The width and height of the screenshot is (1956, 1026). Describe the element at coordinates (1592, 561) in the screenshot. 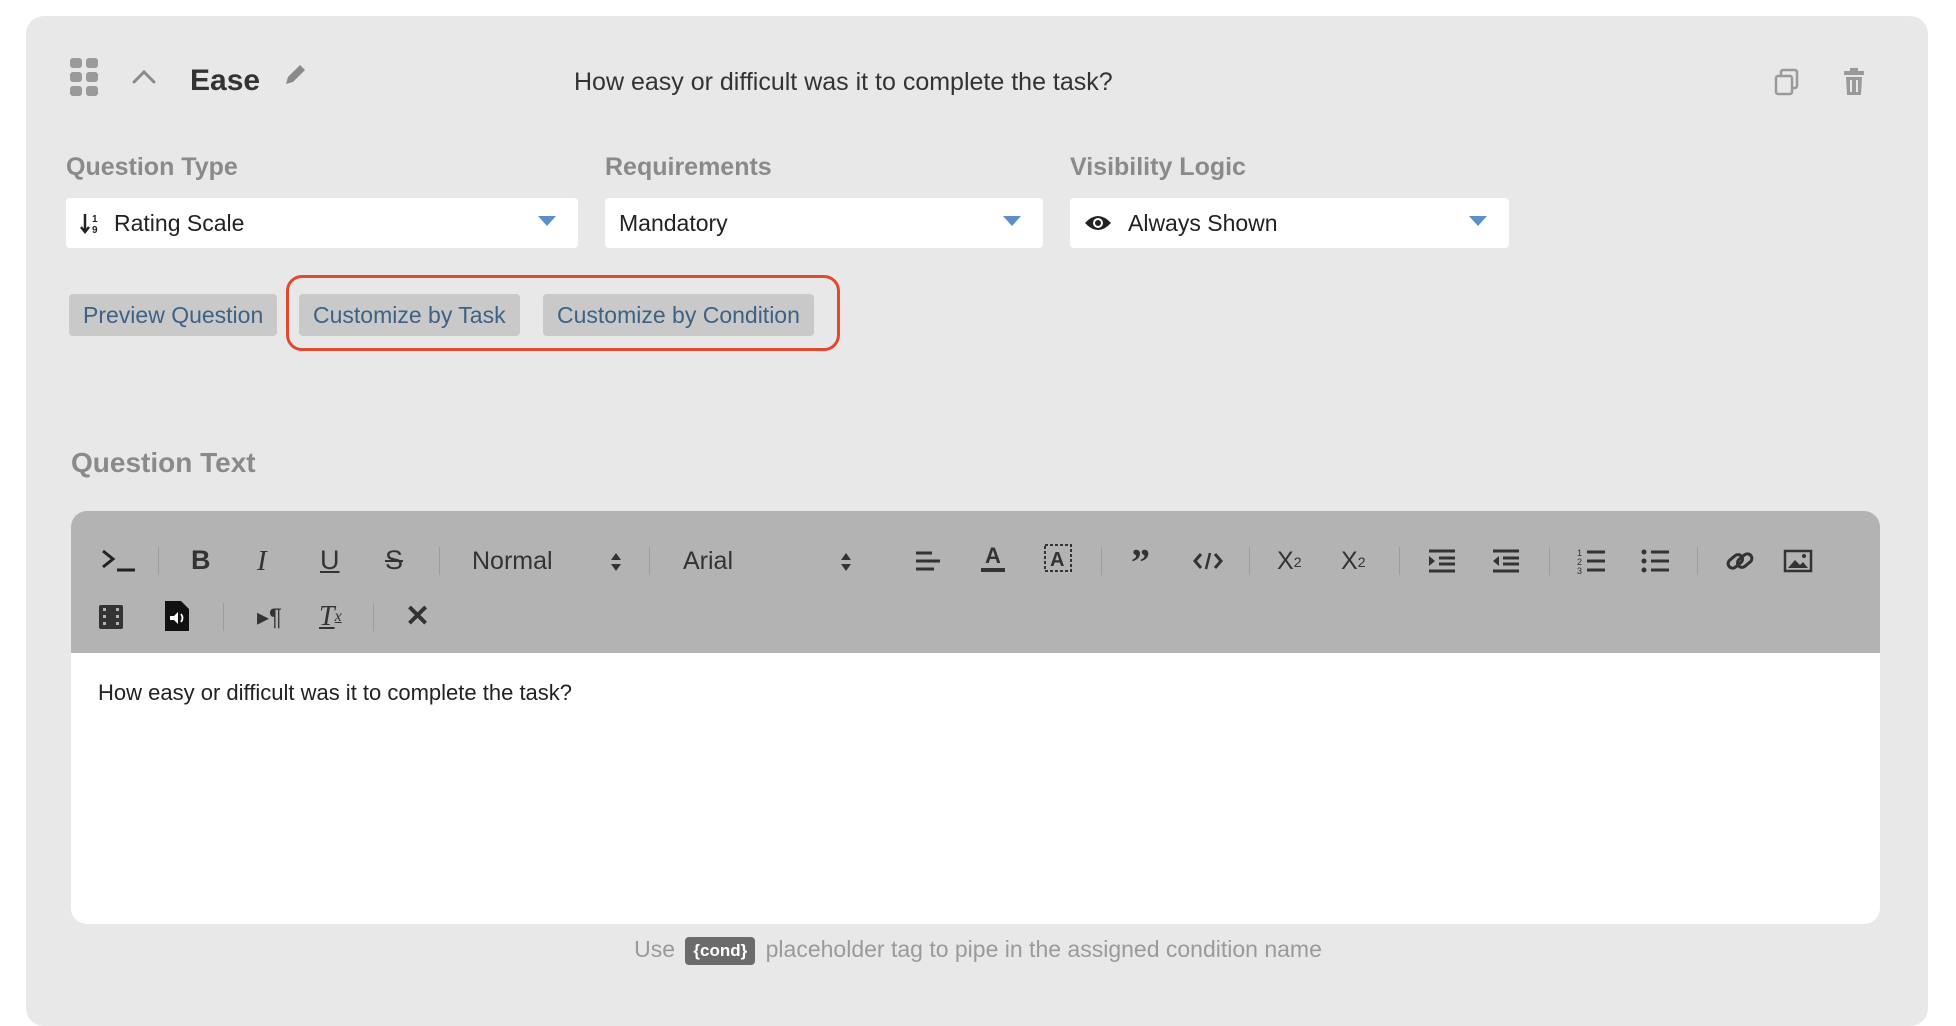

I see `ordered-list-icon: 123` at that location.